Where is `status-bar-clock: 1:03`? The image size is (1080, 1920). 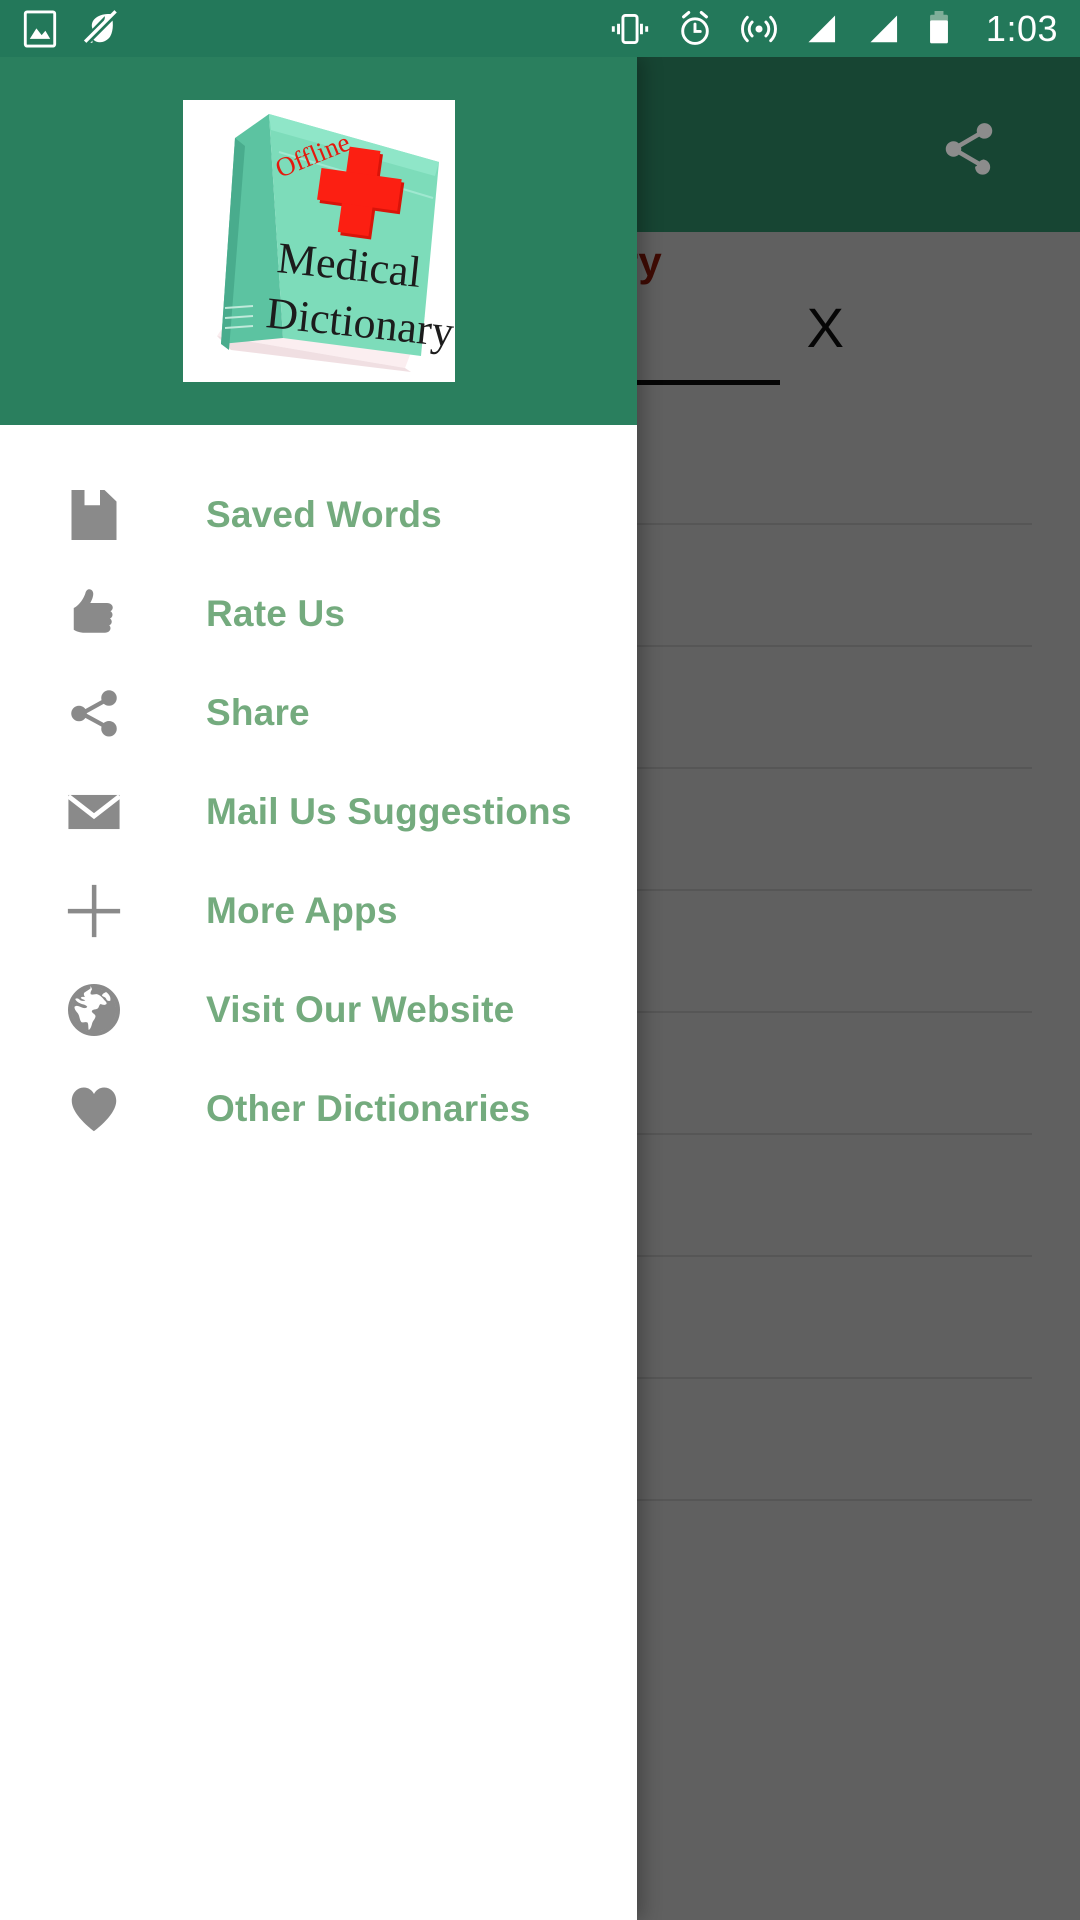 status-bar-clock: 1:03 is located at coordinates (1021, 28).